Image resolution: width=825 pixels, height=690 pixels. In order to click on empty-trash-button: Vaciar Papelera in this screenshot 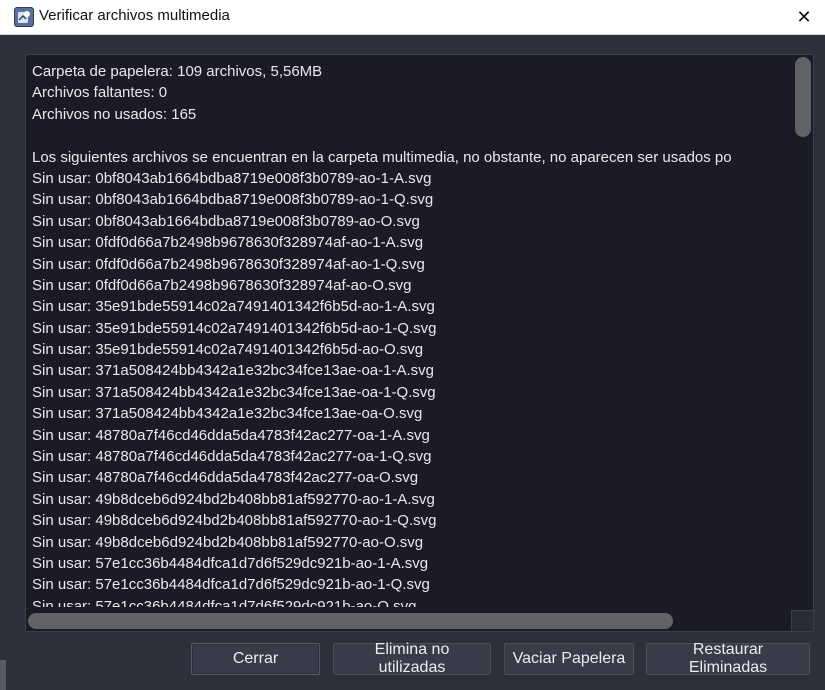, I will do `click(569, 659)`.